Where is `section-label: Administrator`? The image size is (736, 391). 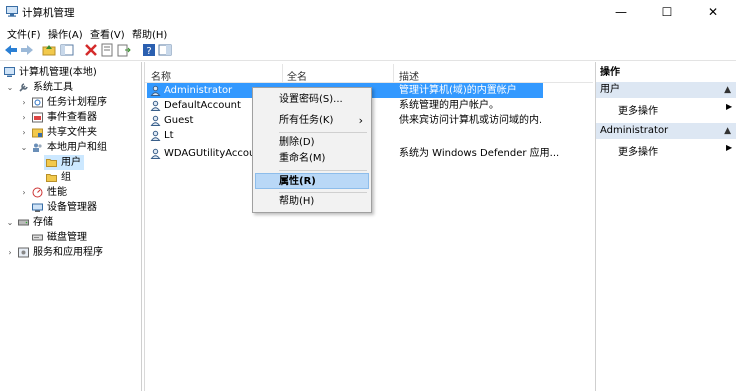 section-label: Administrator is located at coordinates (634, 130).